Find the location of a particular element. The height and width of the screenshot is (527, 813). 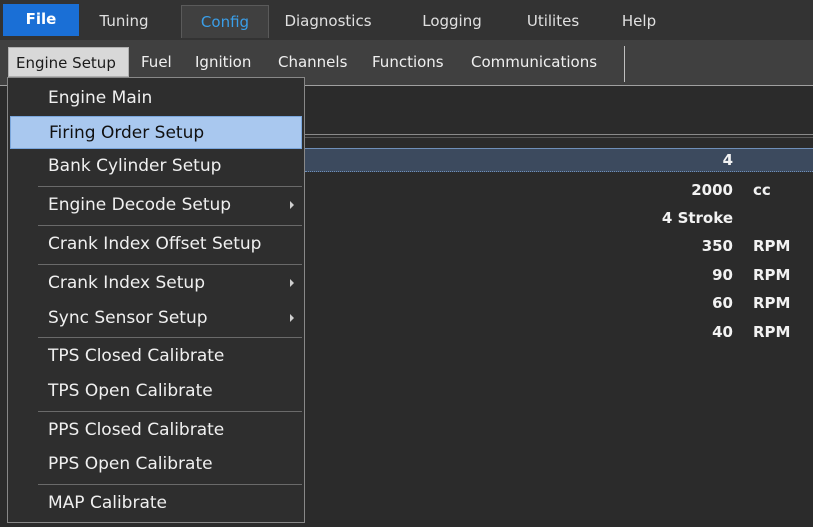

menu-item-firing-order-setup: Firing Order Setup is located at coordinates (156, 132).